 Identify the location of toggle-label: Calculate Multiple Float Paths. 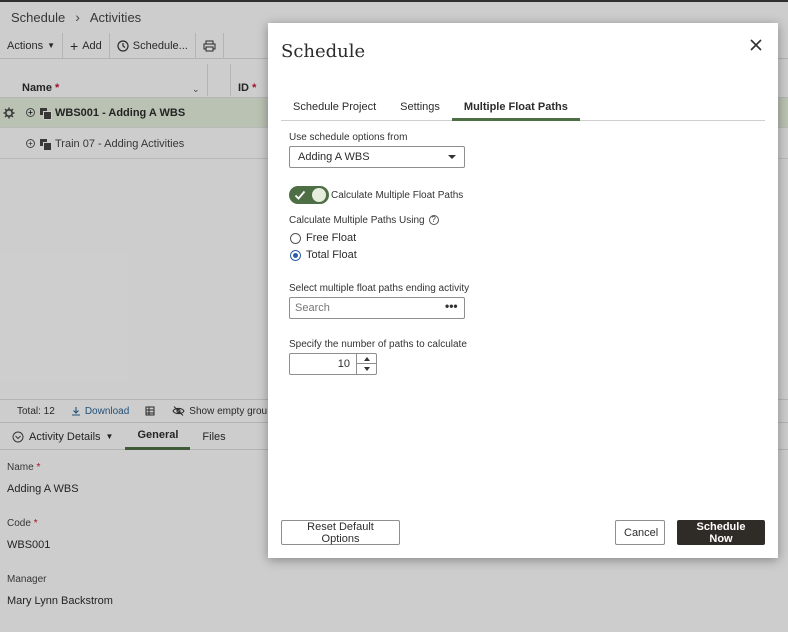
(397, 195).